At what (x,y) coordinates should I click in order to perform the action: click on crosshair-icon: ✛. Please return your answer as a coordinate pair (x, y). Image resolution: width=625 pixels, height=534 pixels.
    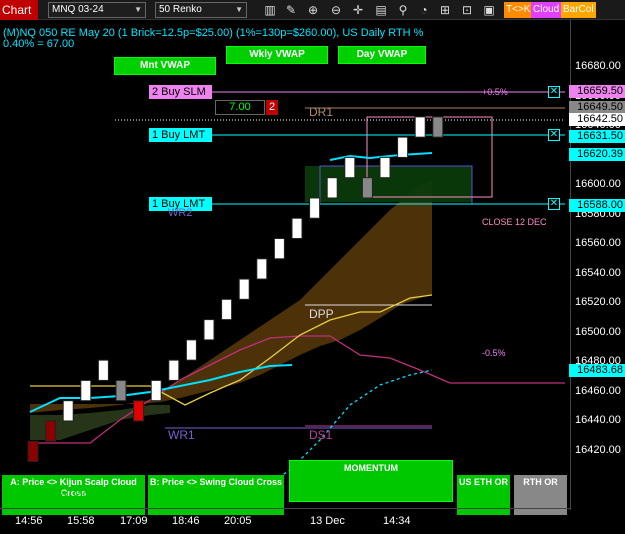
    Looking at the image, I should click on (358, 10).